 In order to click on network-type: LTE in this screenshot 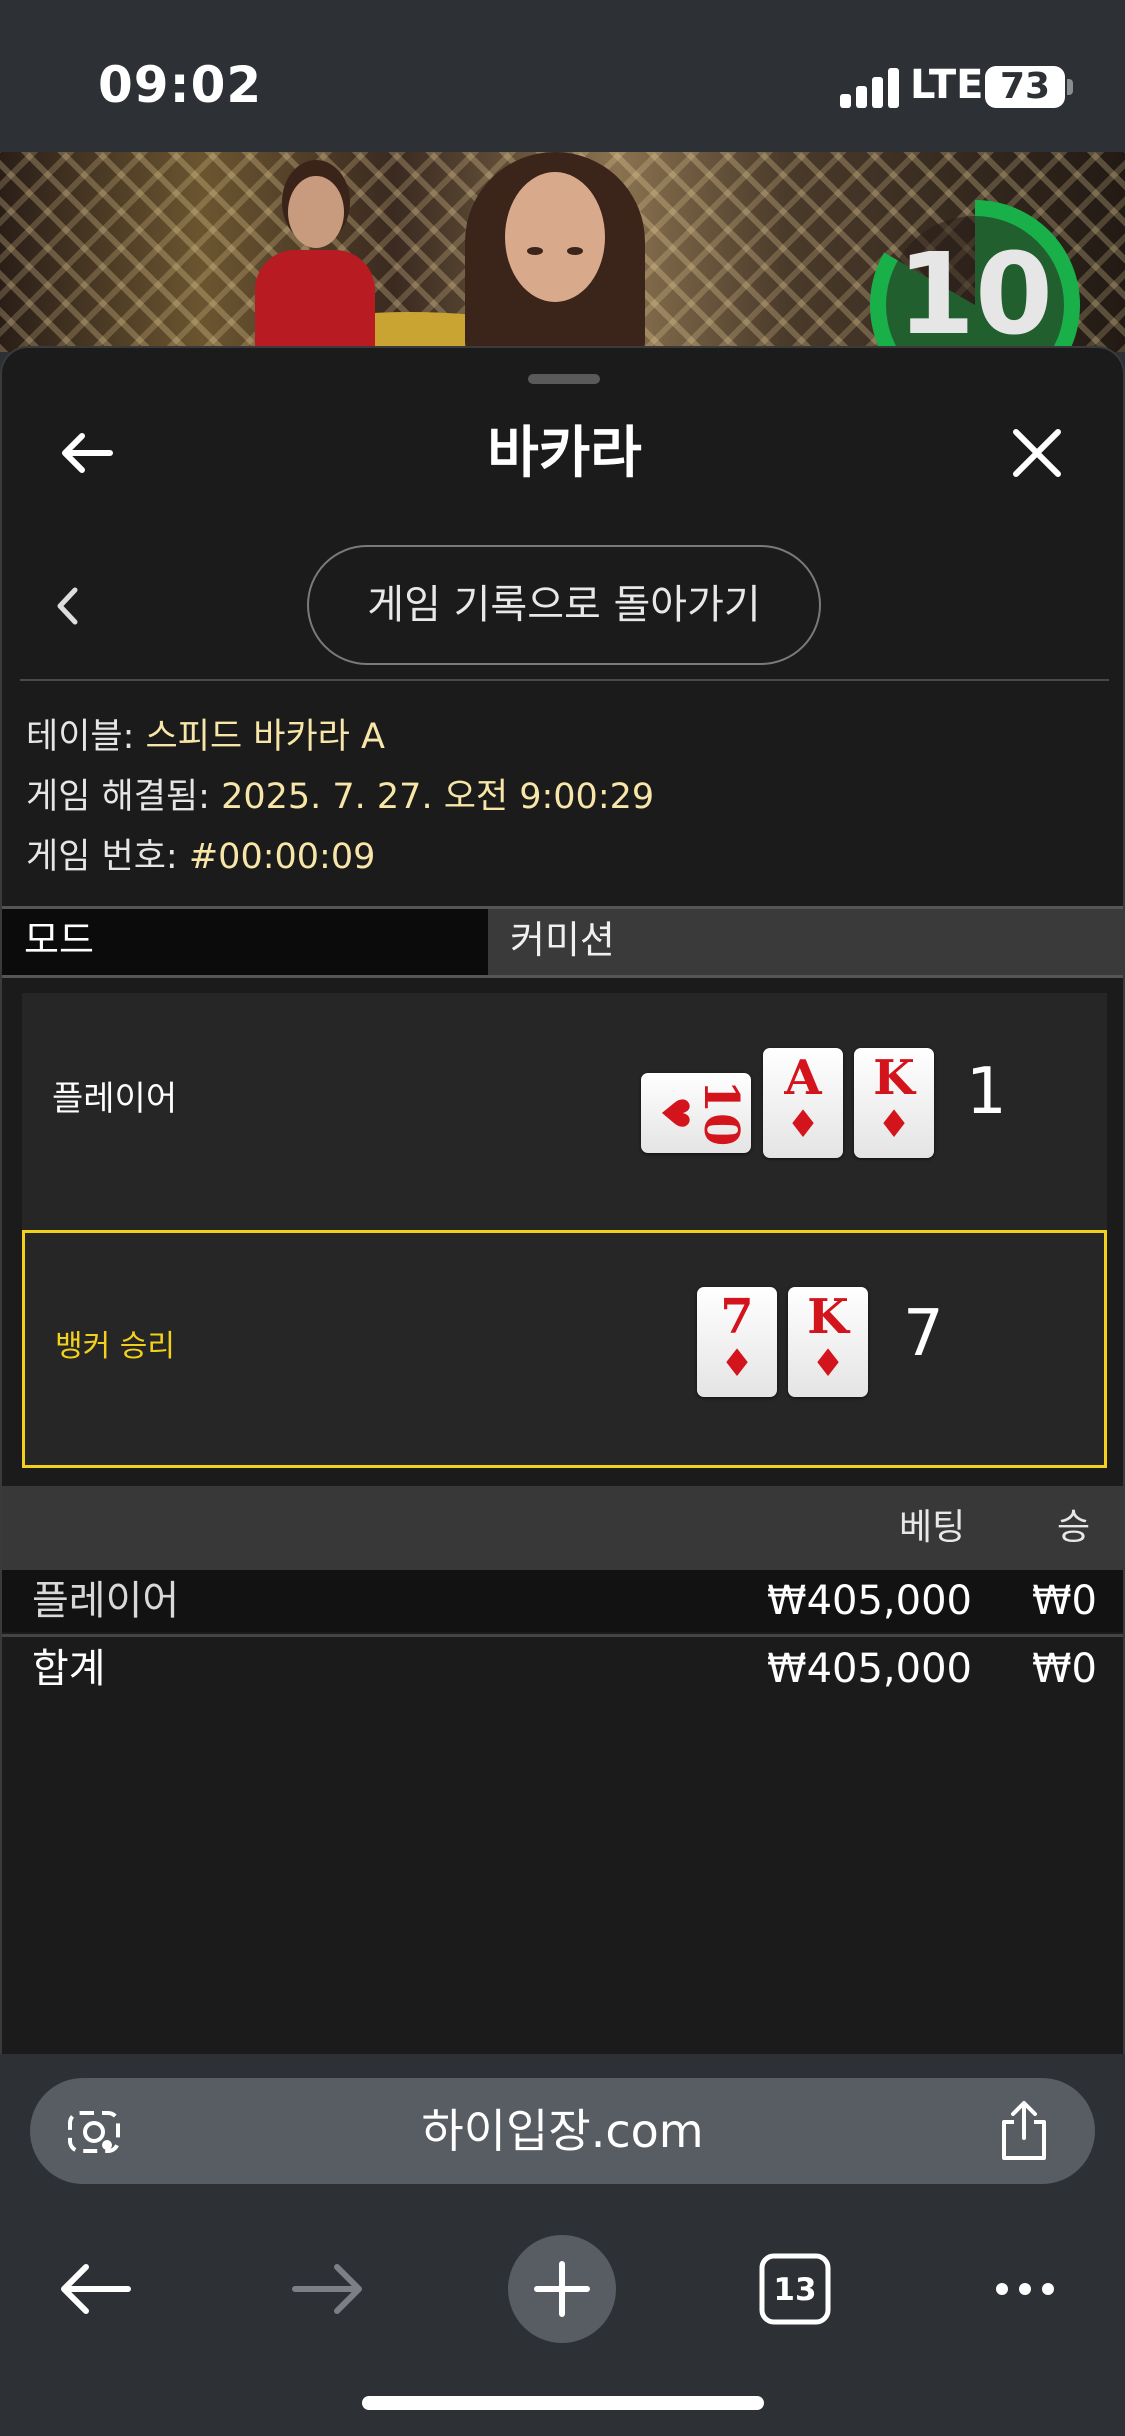, I will do `click(947, 85)`.